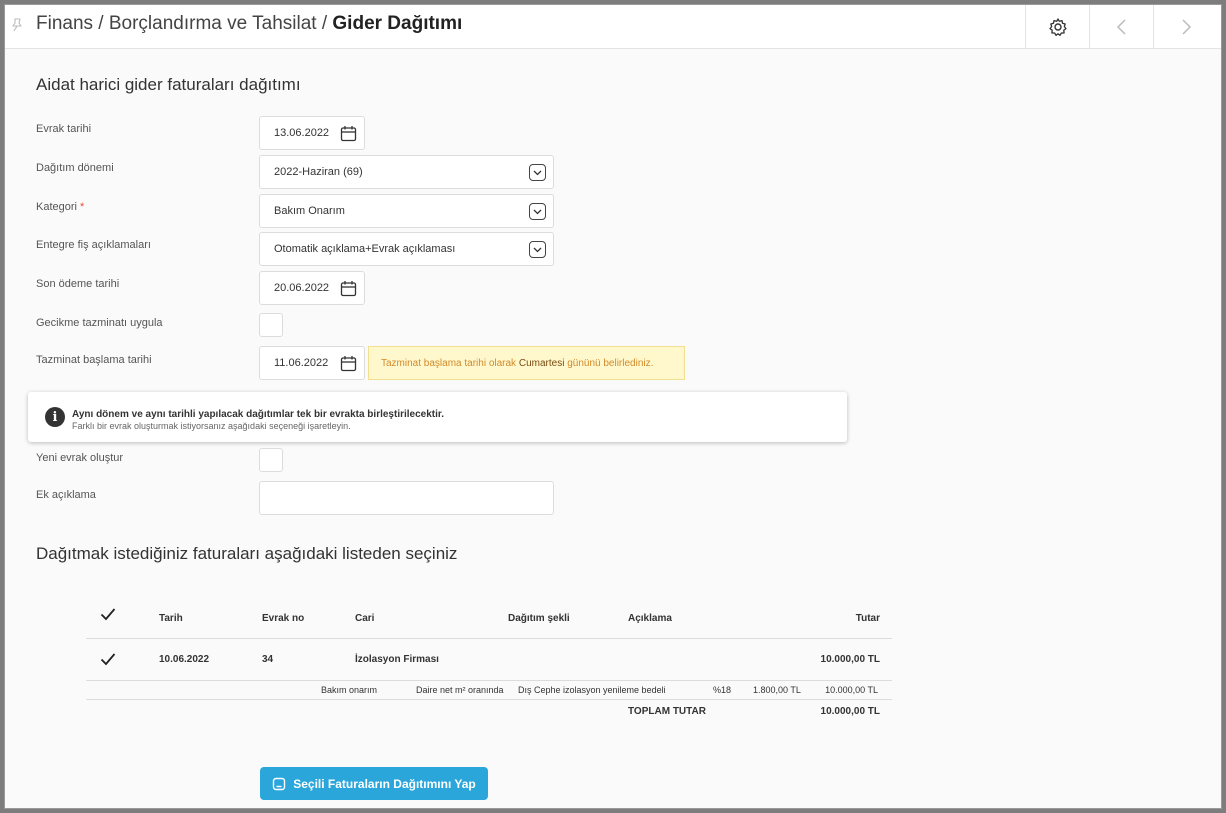  Describe the element at coordinates (78, 284) in the screenshot. I see `son-odeme-label: Son ödeme tarihi` at that location.